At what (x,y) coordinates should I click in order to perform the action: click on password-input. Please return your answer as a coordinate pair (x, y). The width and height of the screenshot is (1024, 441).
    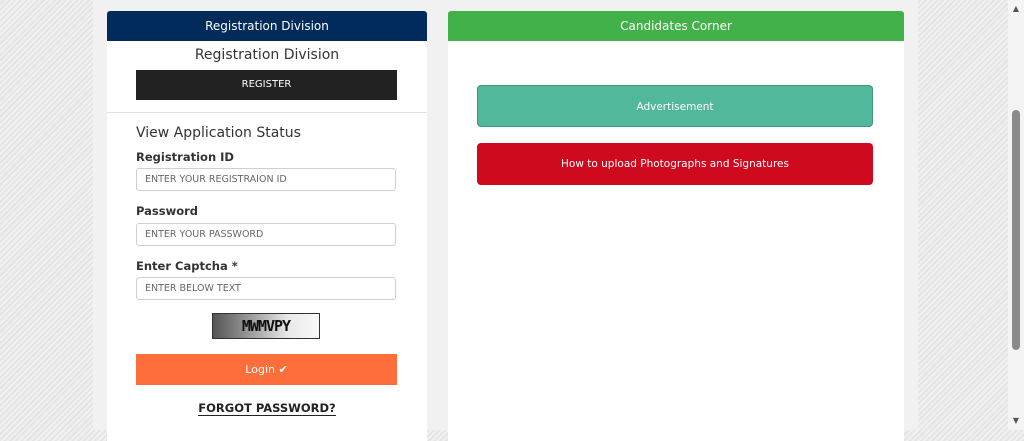
    Looking at the image, I should click on (266, 234).